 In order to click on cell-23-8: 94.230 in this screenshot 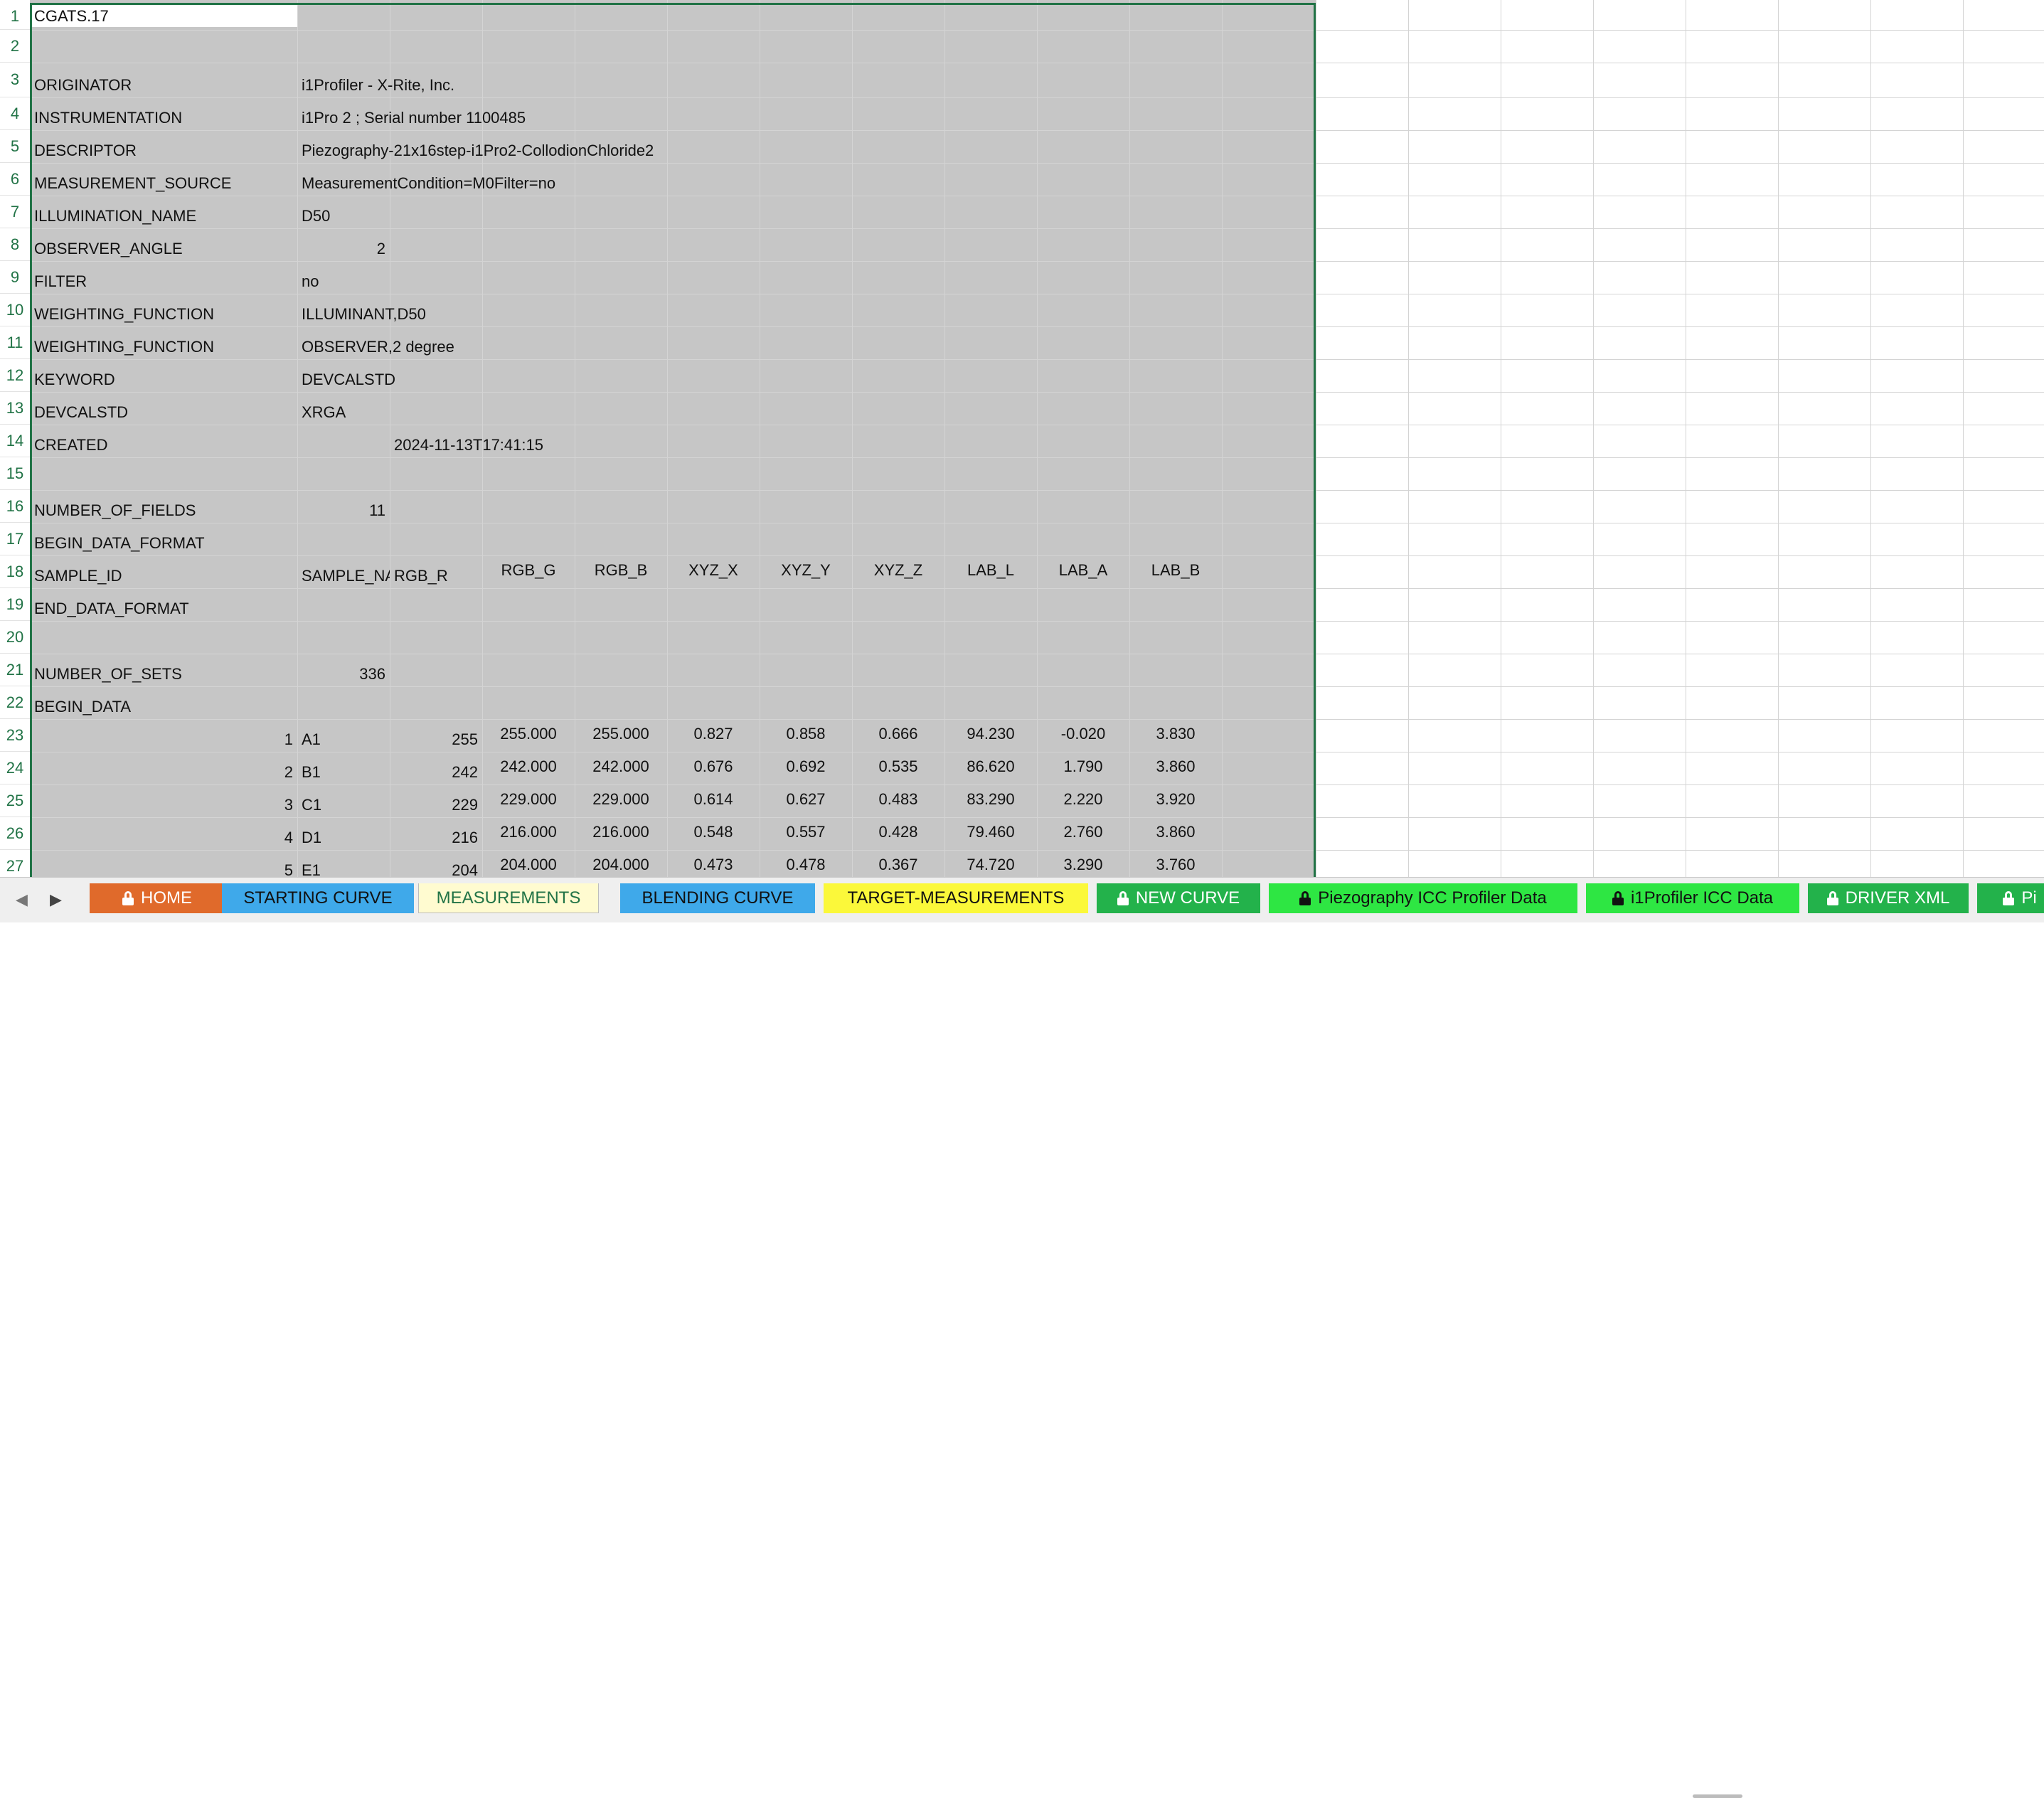, I will do `click(990, 734)`.